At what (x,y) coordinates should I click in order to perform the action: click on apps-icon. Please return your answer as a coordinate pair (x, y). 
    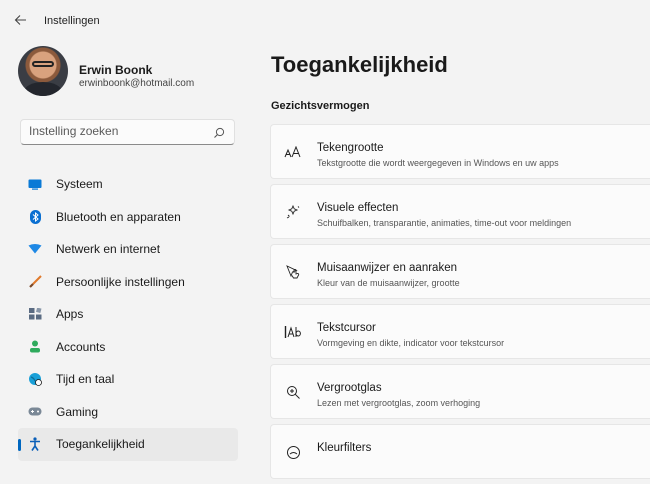
    Looking at the image, I should click on (35, 314).